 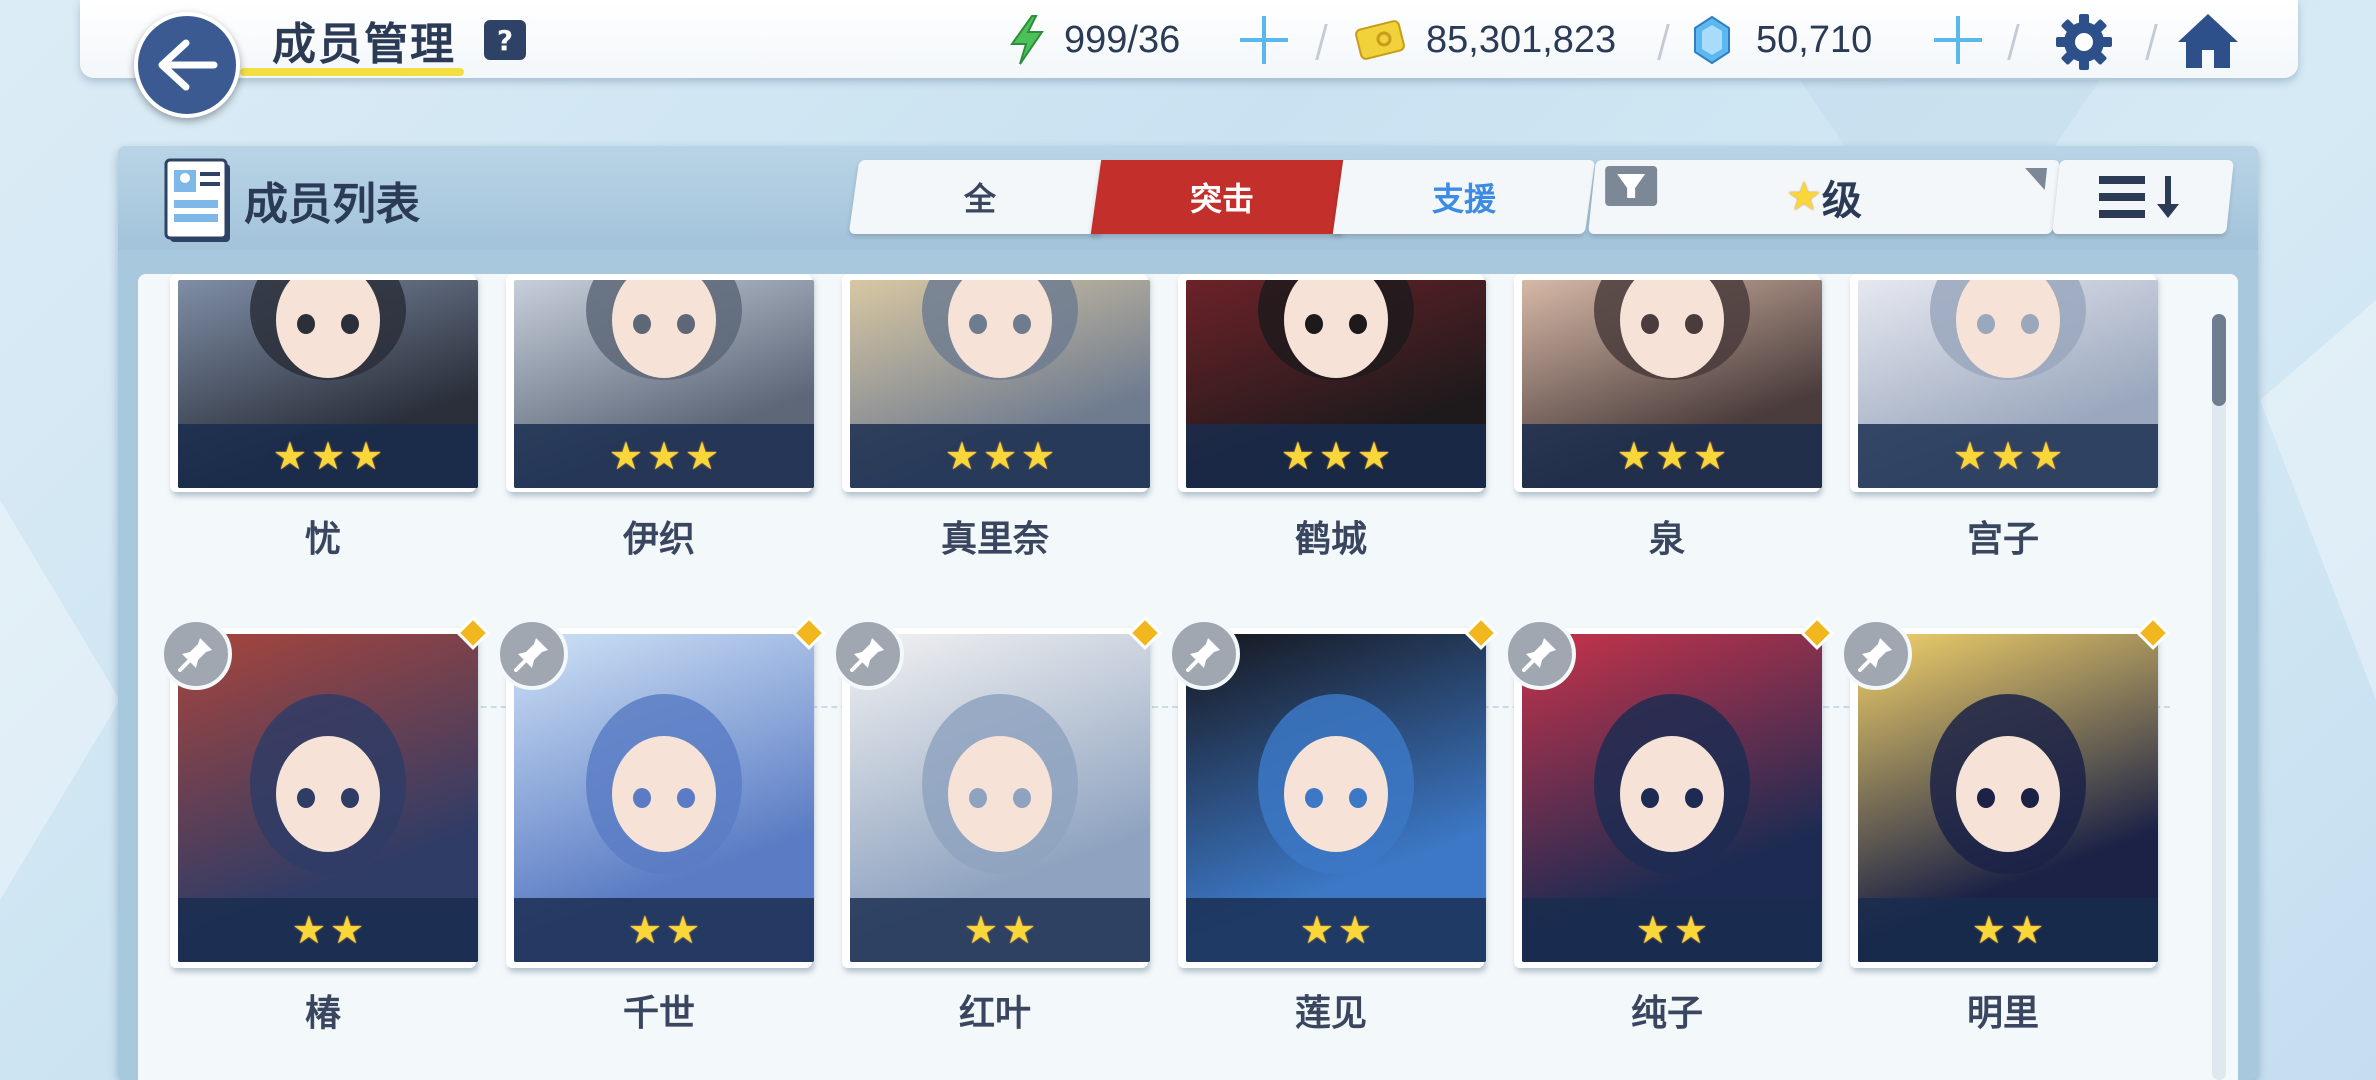 What do you see at coordinates (1712, 40) in the screenshot?
I see `gem-icon` at bounding box center [1712, 40].